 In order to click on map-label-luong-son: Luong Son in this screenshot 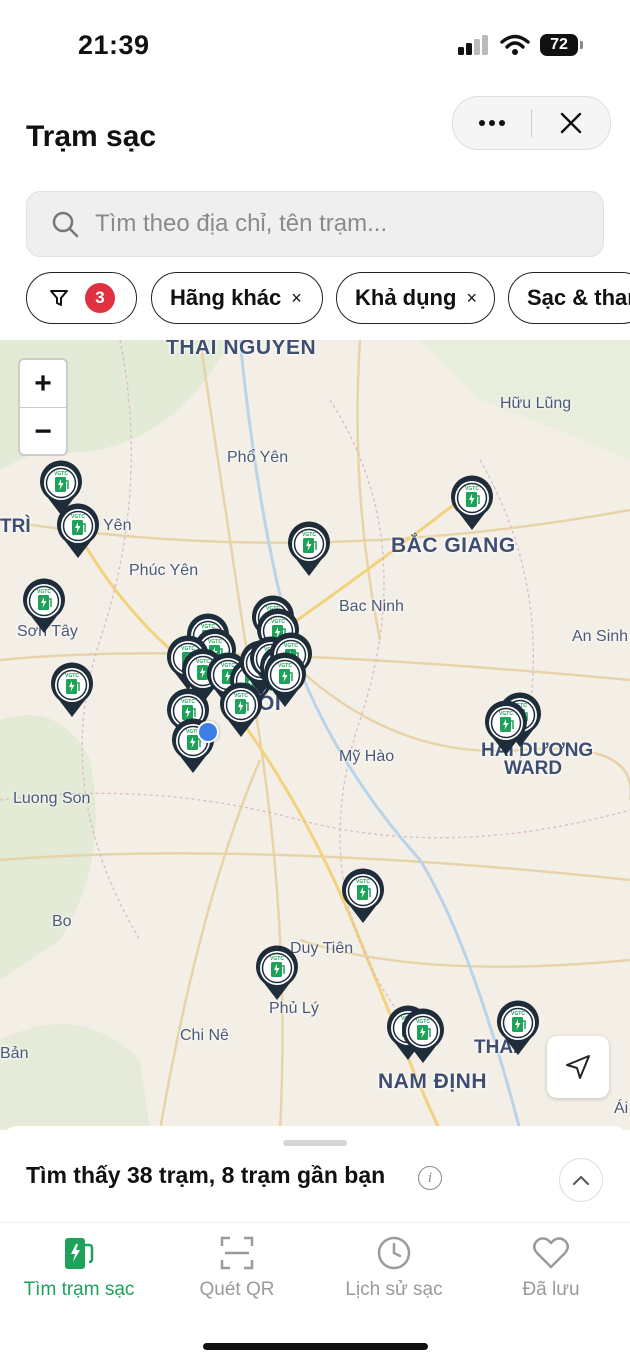, I will do `click(52, 798)`.